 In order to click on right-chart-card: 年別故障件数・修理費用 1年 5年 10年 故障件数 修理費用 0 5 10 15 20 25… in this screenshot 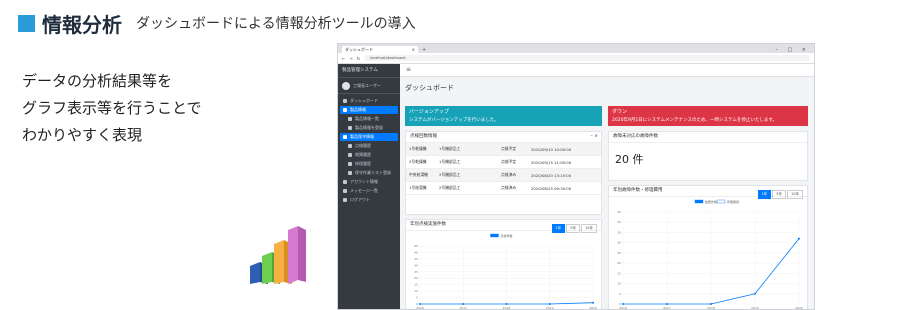, I will do `click(708, 247)`.